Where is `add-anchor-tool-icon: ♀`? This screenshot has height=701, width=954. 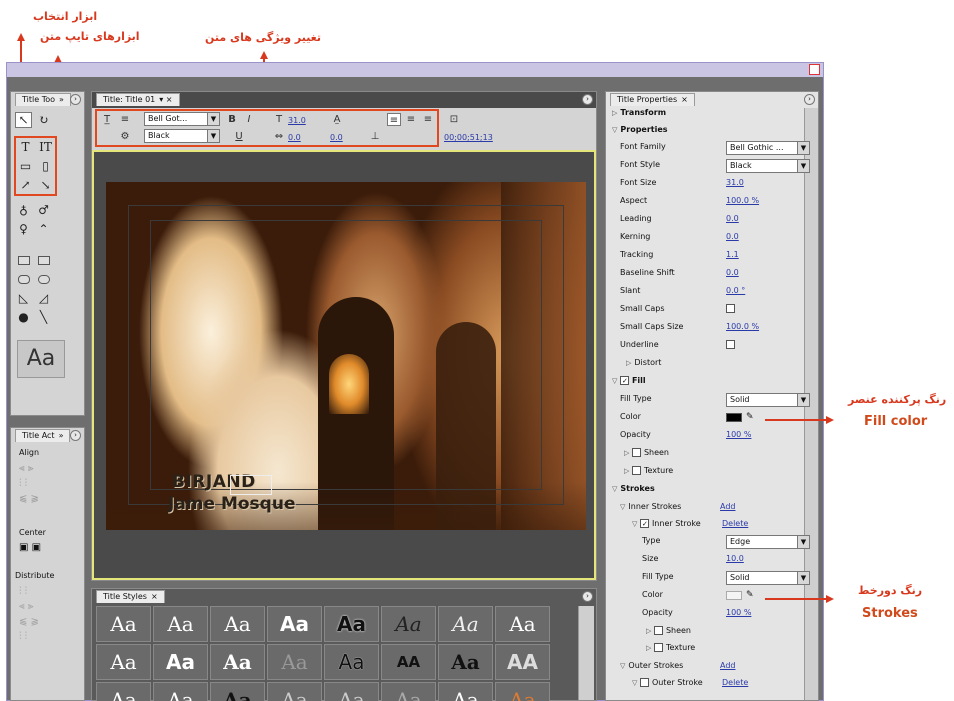
add-anchor-tool-icon: ♀ is located at coordinates (23, 229).